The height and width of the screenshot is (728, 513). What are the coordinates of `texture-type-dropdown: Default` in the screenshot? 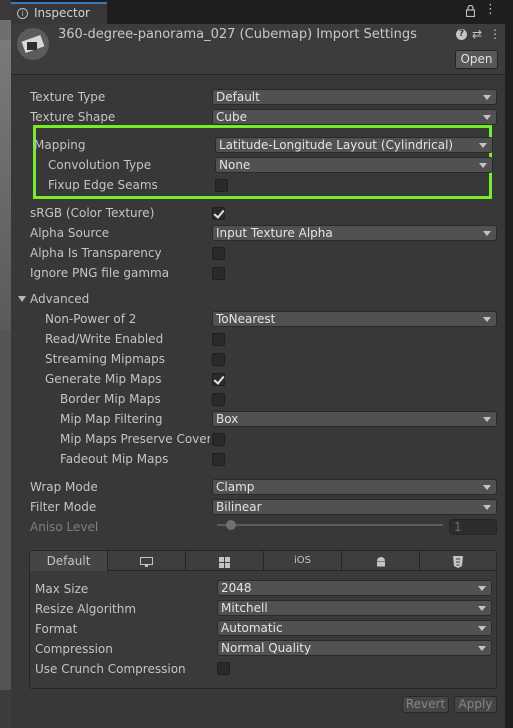 It's located at (354, 97).